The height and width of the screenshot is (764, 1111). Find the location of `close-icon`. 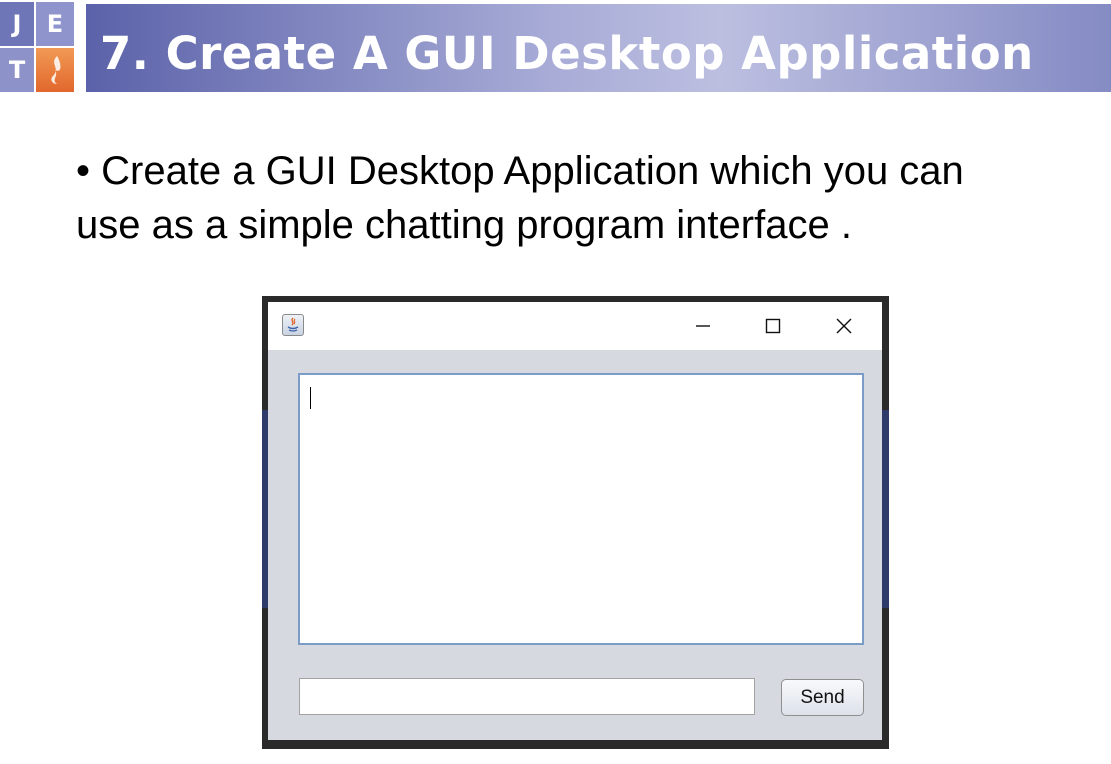

close-icon is located at coordinates (844, 326).